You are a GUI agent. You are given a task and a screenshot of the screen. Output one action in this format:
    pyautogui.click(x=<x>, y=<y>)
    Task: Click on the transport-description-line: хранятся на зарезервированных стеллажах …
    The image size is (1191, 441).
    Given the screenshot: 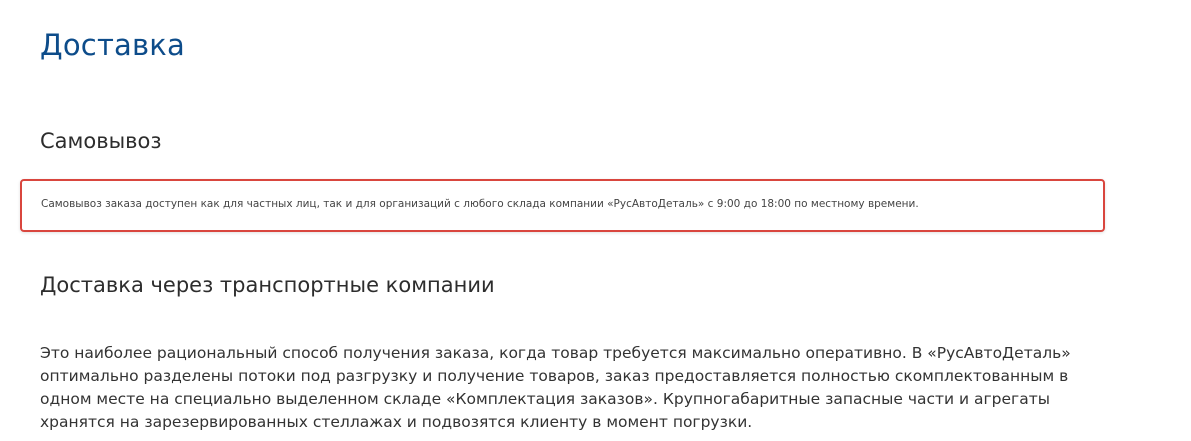 What is the action you would take?
    pyautogui.click(x=396, y=422)
    